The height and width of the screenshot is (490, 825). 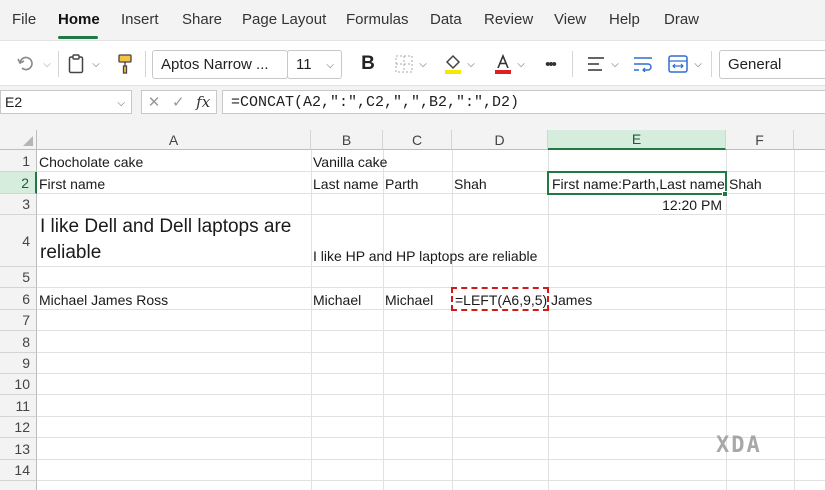 I want to click on menu-home: Home, so click(x=79, y=19).